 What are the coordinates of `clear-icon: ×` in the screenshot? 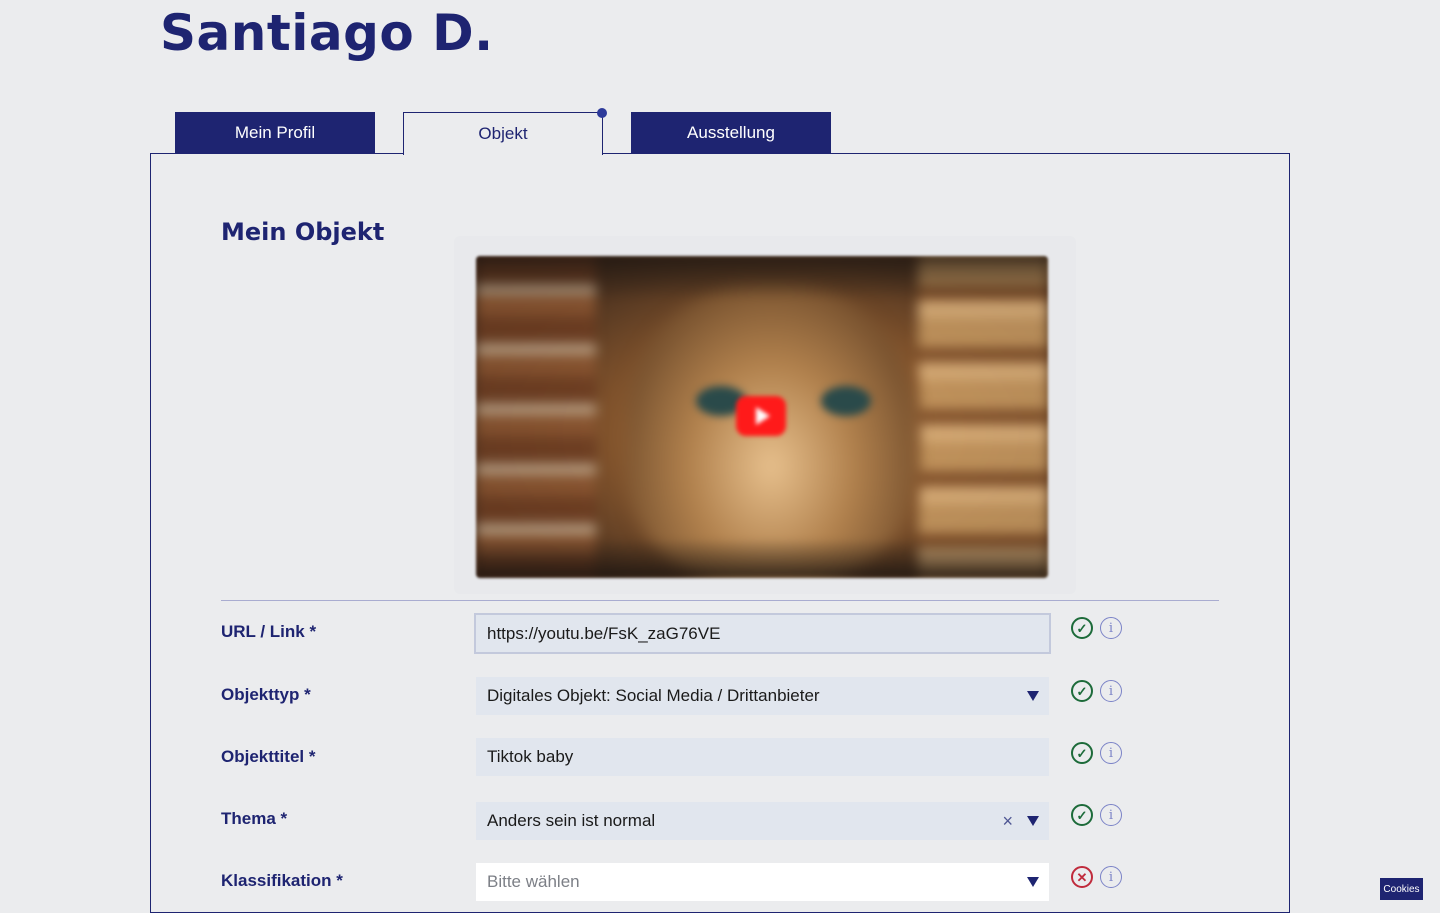 It's located at (1007, 821).